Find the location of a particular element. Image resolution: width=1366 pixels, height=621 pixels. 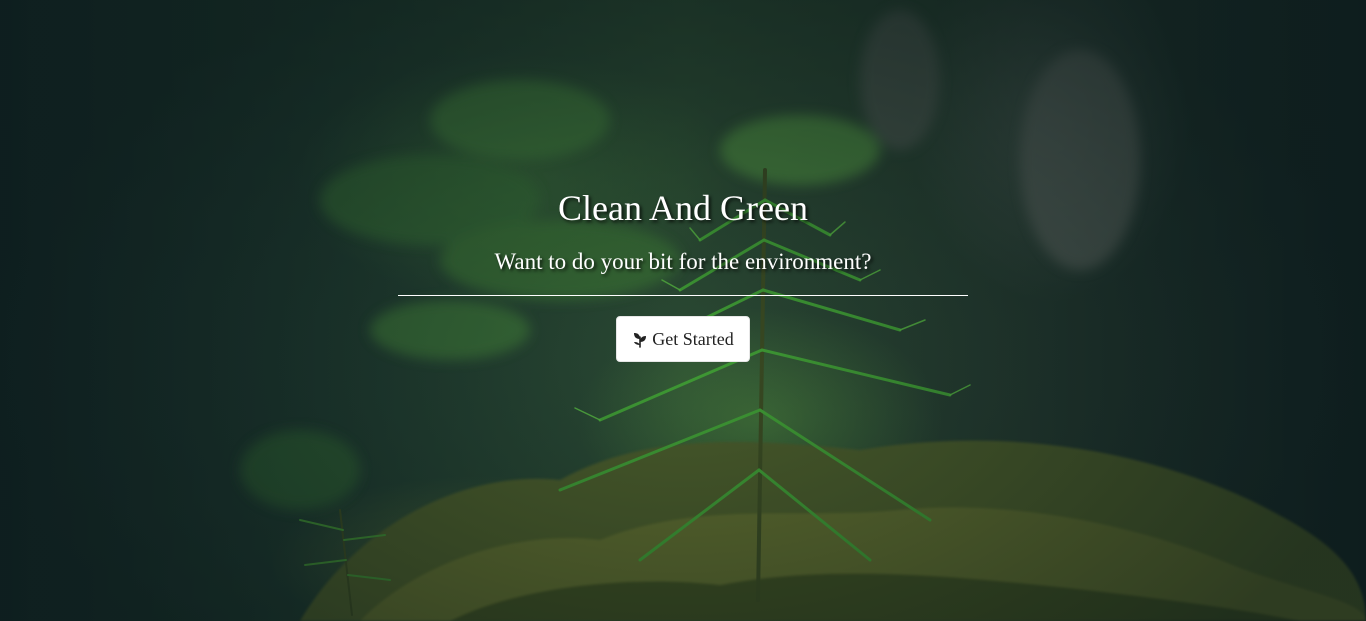

get-started-label: Get Started is located at coordinates (693, 338).